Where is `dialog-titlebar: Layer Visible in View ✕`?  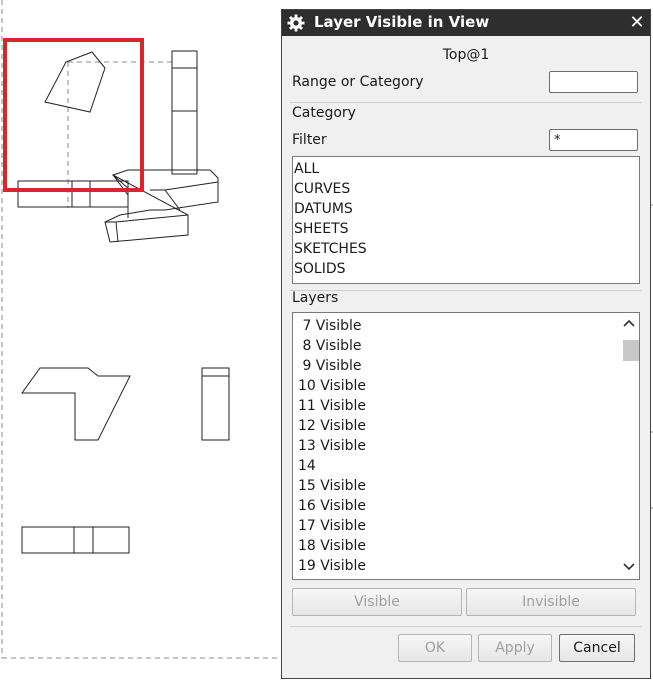
dialog-titlebar: Layer Visible in View ✕ is located at coordinates (466, 23).